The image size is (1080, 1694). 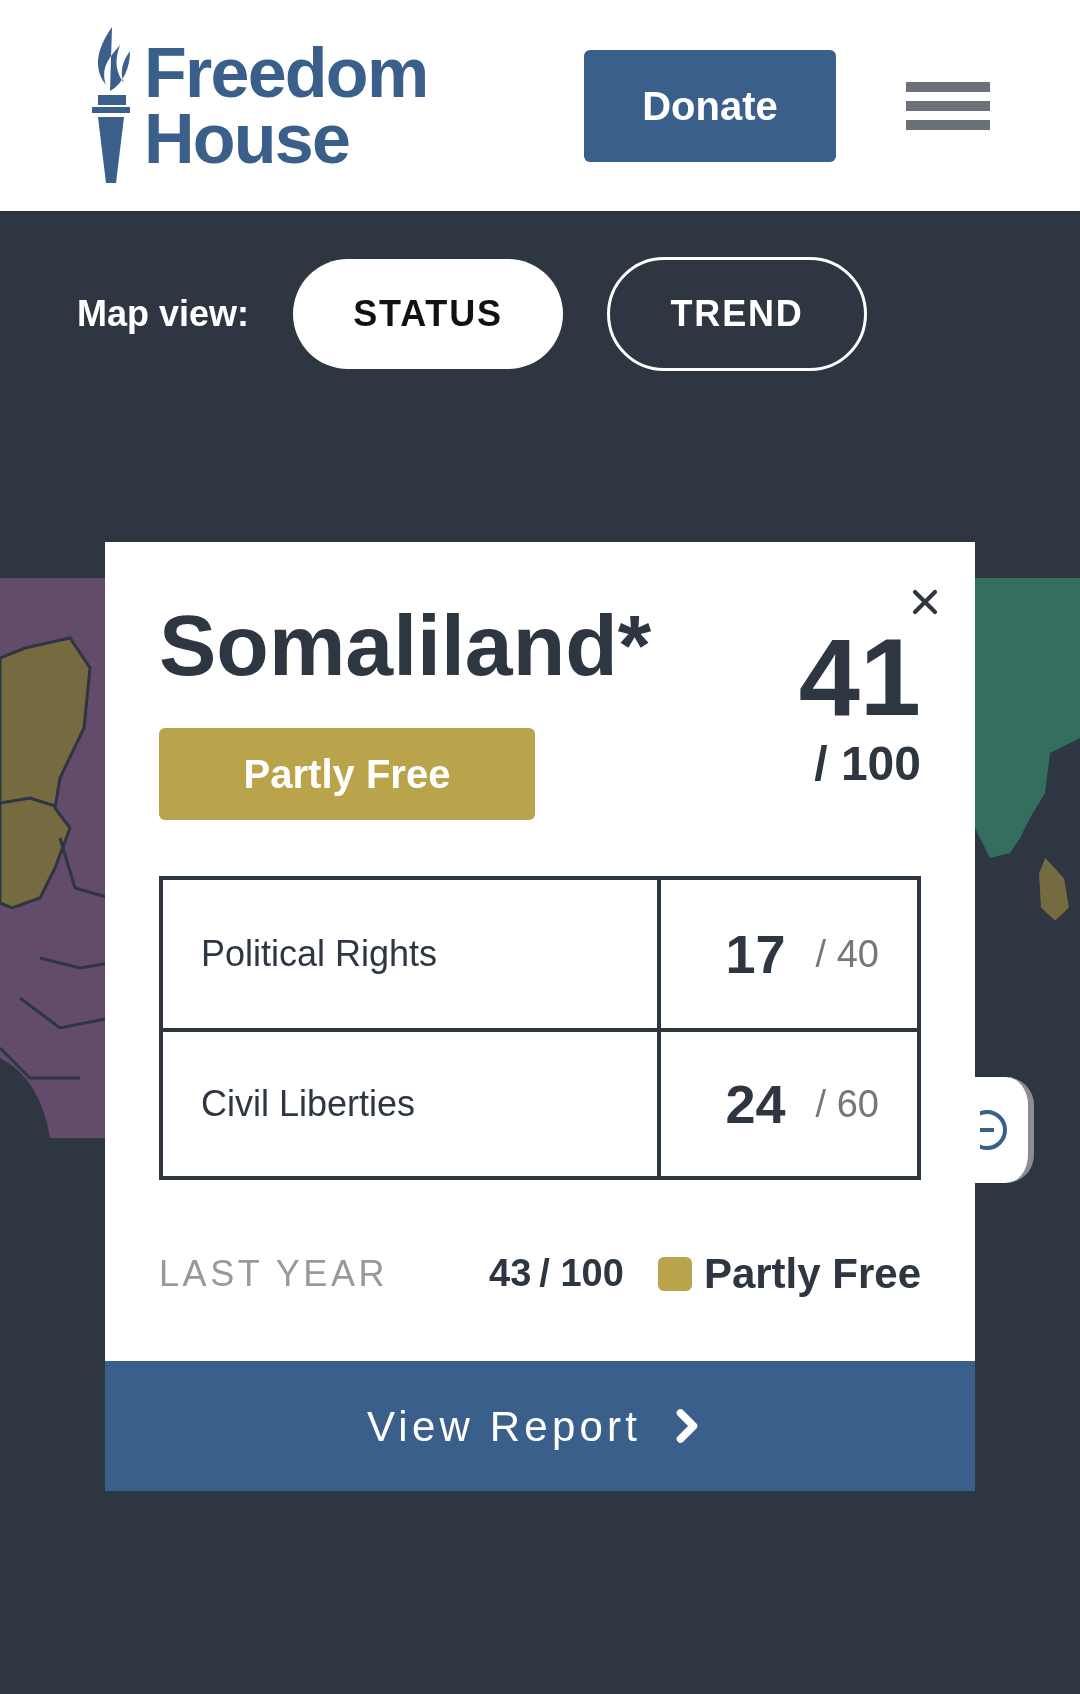 What do you see at coordinates (412, 1104) in the screenshot?
I see `category-label: Civil Liberties` at bounding box center [412, 1104].